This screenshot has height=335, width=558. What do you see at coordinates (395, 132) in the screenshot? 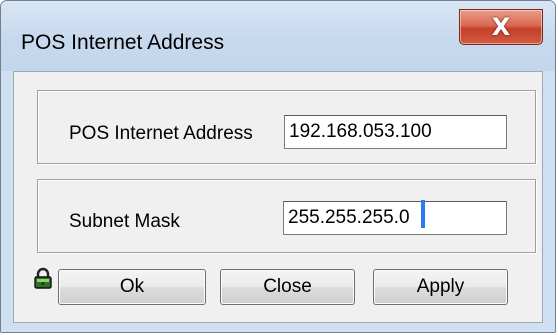
I see `ip-address-input` at bounding box center [395, 132].